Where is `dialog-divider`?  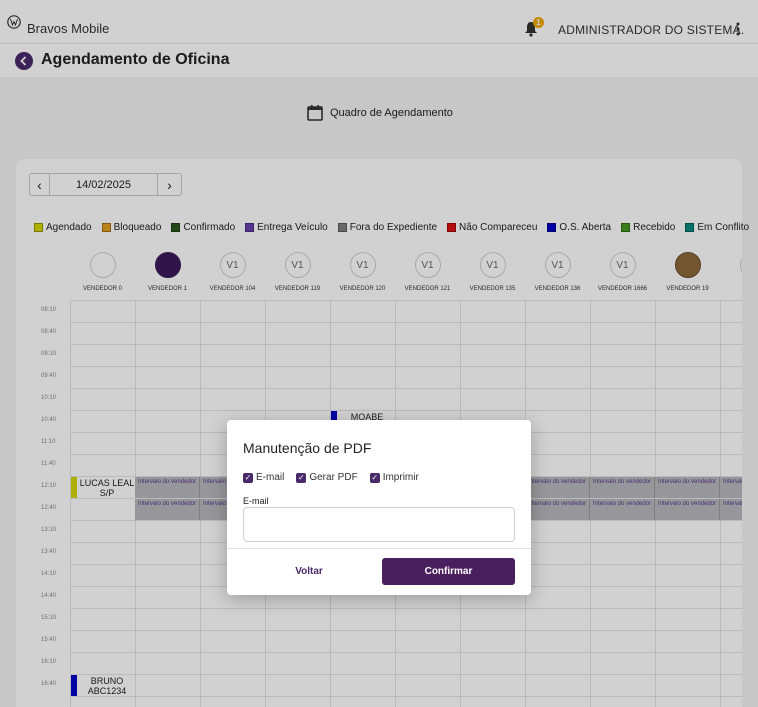 dialog-divider is located at coordinates (379, 548).